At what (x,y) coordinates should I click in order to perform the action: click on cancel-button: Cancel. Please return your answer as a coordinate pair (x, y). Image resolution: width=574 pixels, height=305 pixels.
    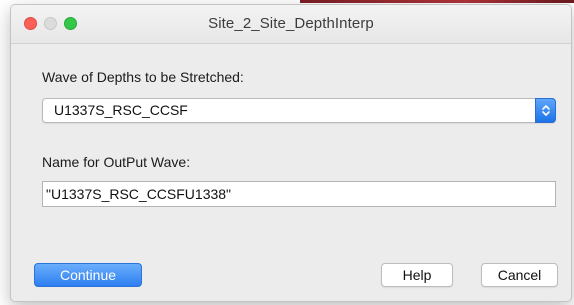
    Looking at the image, I should click on (519, 275).